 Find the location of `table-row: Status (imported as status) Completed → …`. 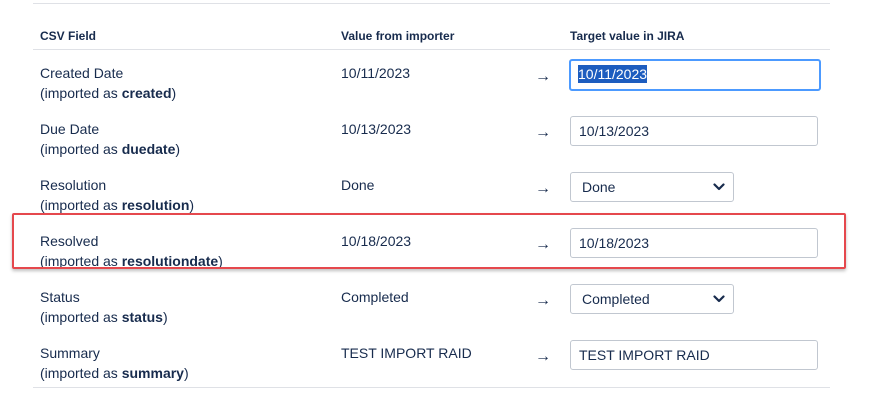

table-row: Status (imported as status) Completed → … is located at coordinates (440, 304).